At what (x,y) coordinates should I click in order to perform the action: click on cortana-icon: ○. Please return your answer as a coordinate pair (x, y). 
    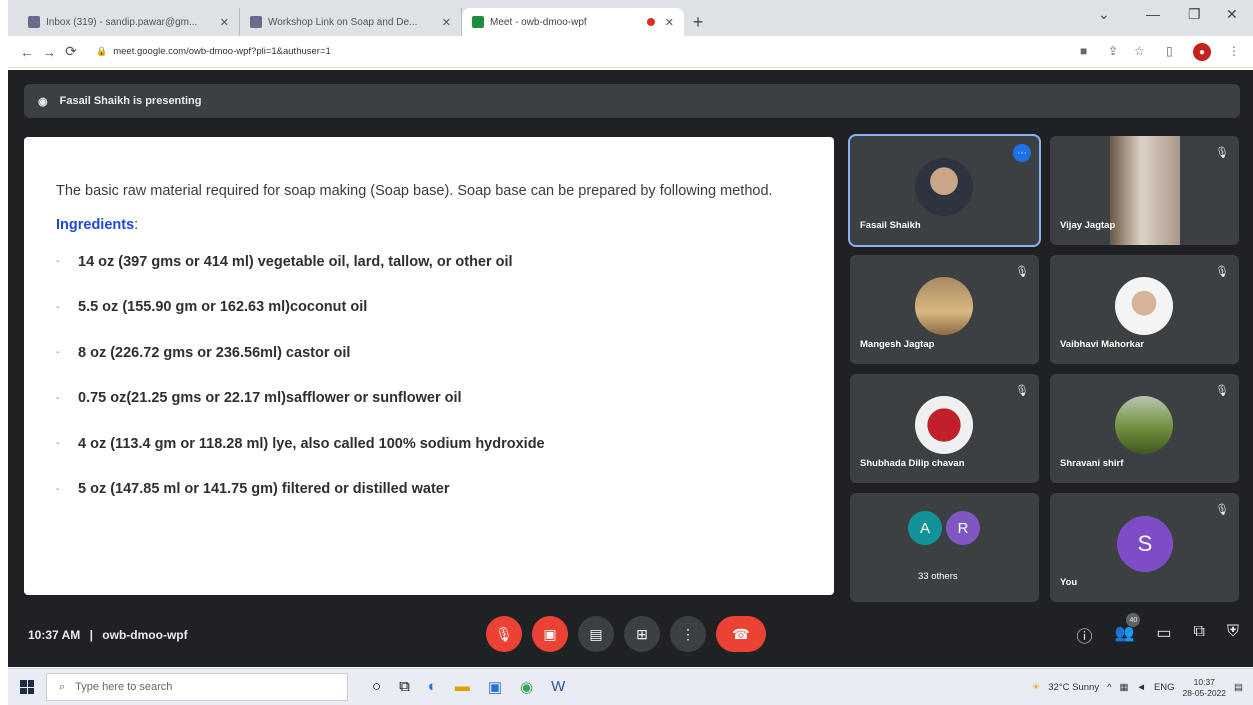
    Looking at the image, I should click on (376, 687).